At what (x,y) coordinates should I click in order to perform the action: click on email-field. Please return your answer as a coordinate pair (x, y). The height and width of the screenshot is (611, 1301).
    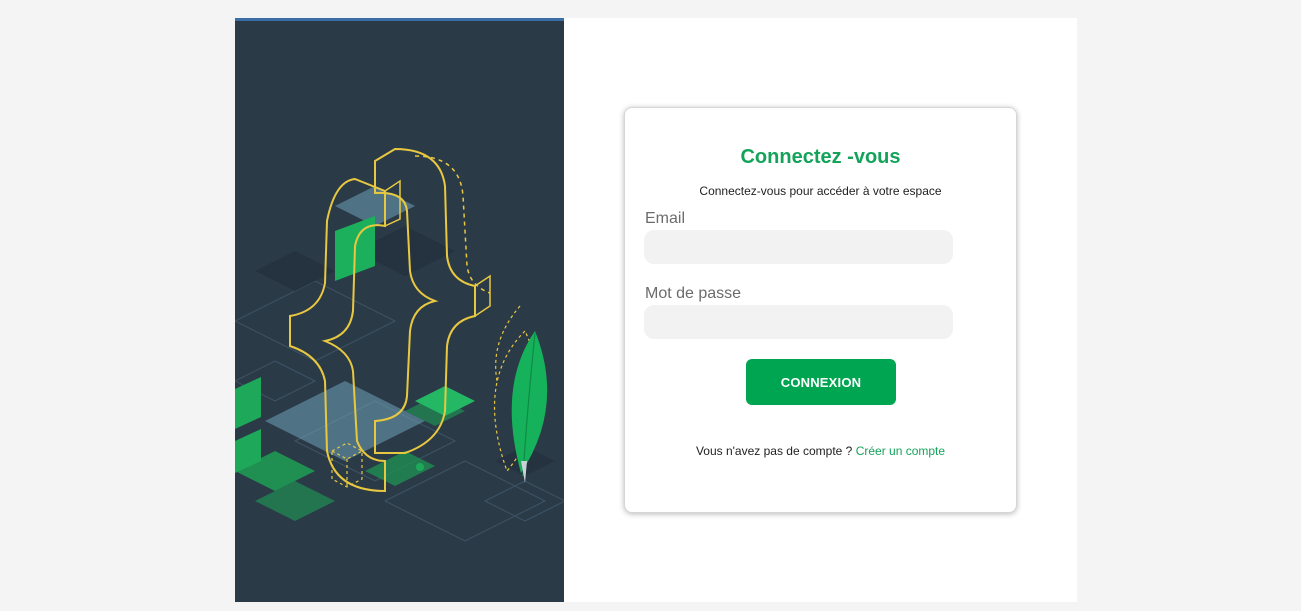
    Looking at the image, I should click on (798, 247).